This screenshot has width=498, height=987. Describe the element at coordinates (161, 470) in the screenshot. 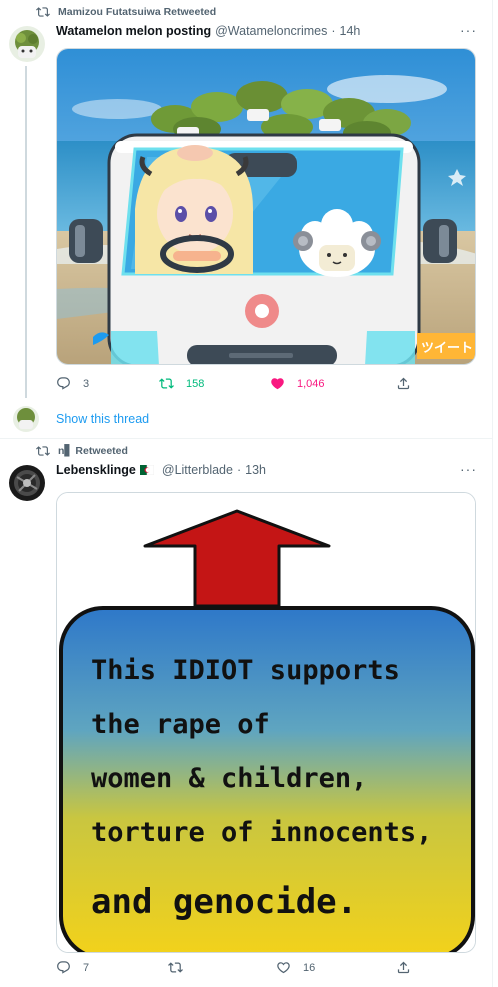

I see `tweet-header: Lebensklinge @Litterblade · 13h` at that location.